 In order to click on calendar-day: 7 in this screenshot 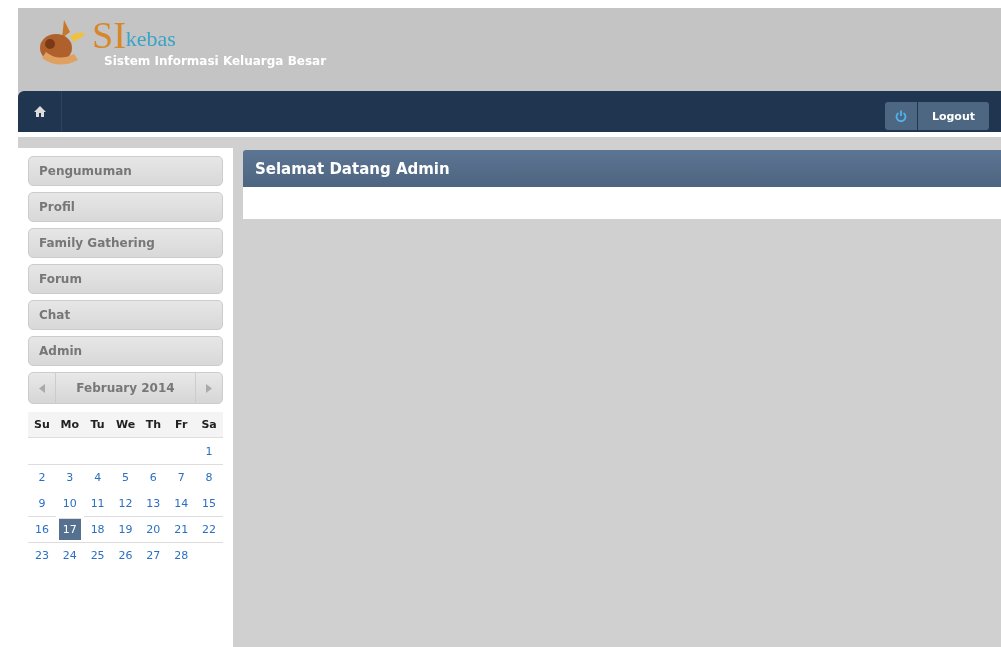, I will do `click(181, 477)`.